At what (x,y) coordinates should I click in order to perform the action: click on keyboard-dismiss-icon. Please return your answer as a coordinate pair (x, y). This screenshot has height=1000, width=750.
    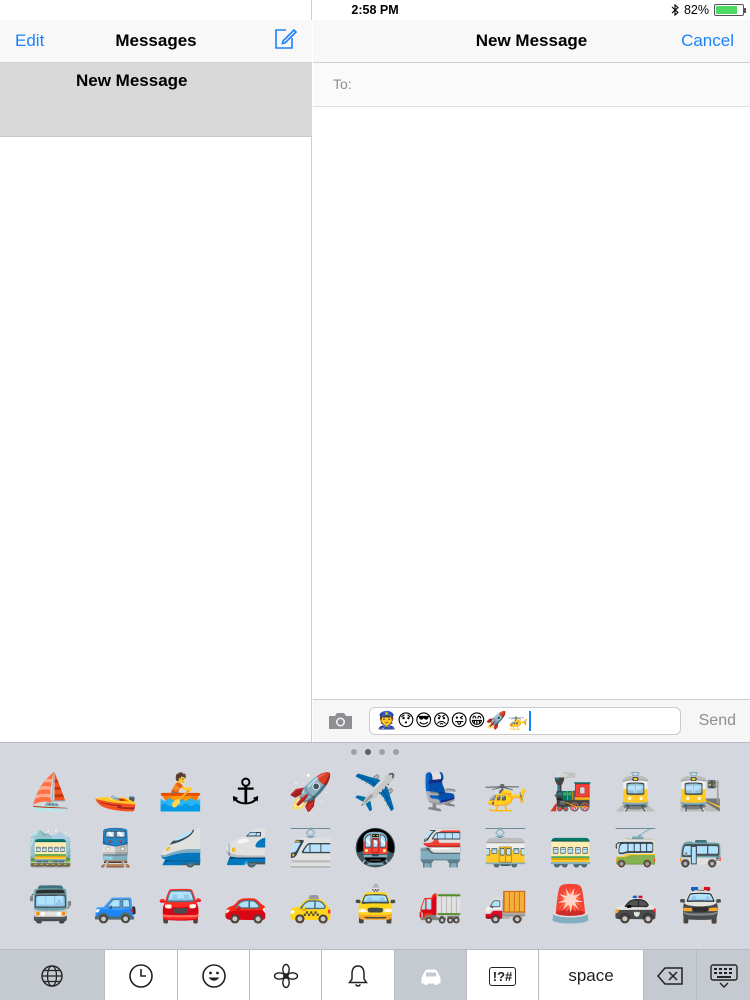
    Looking at the image, I should click on (723, 975).